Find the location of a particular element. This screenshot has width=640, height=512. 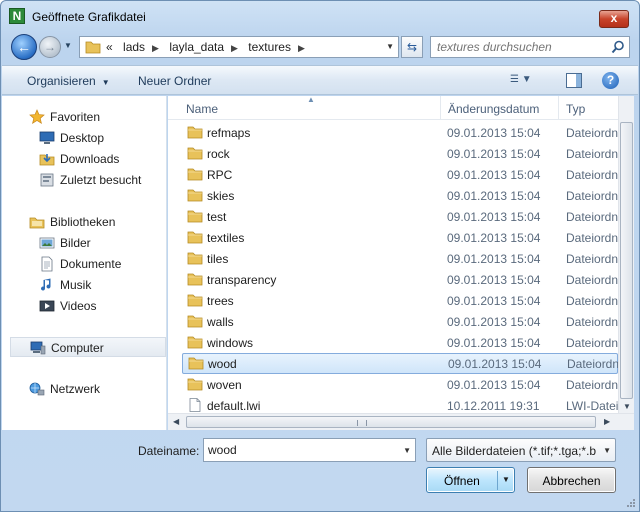

column-header-date: Änderungsdatum is located at coordinates (493, 109).